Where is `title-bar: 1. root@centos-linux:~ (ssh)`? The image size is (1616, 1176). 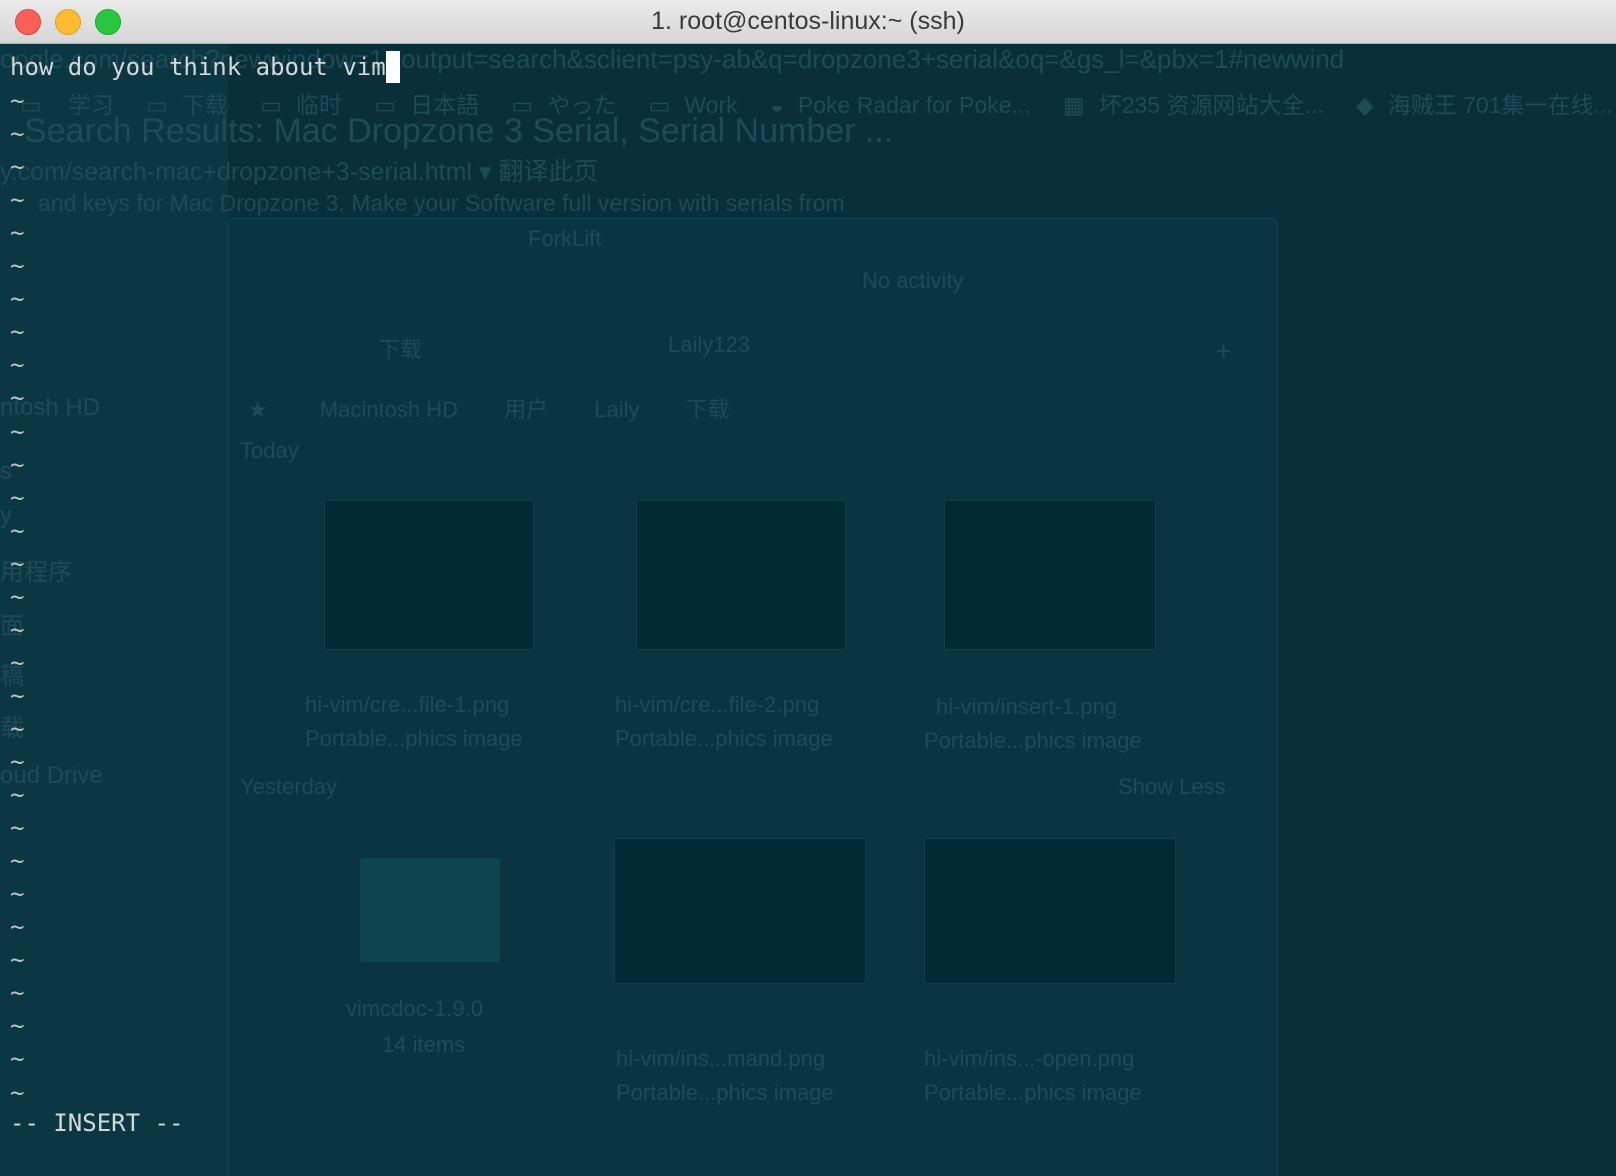
title-bar: 1. root@centos-linux:~ (ssh) is located at coordinates (808, 22).